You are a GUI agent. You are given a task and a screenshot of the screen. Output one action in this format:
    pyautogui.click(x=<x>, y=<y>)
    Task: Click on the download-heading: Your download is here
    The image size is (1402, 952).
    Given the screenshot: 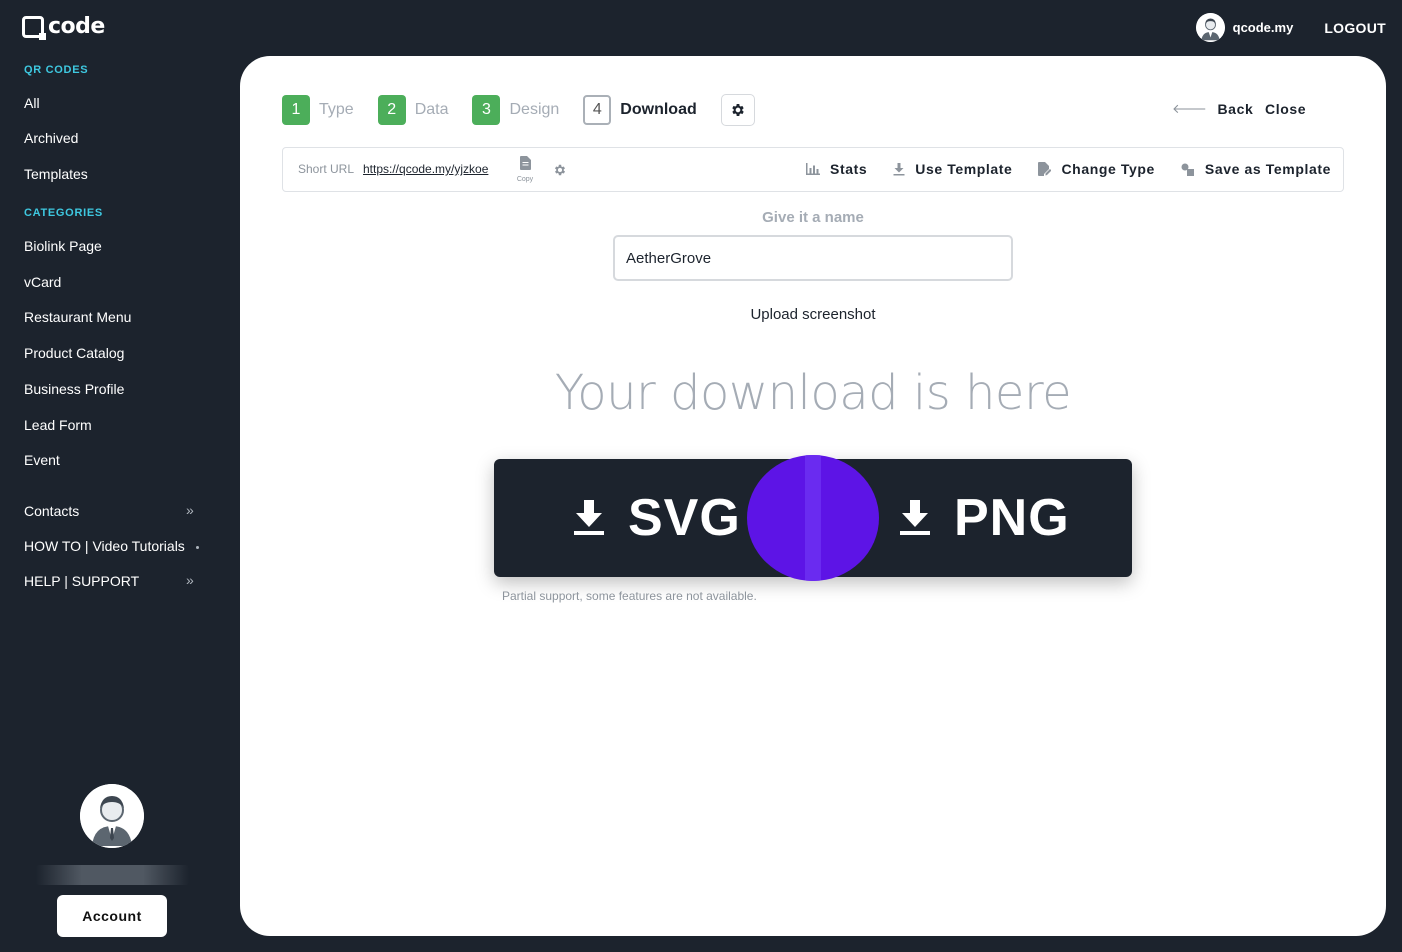 What is the action you would take?
    pyautogui.click(x=813, y=393)
    